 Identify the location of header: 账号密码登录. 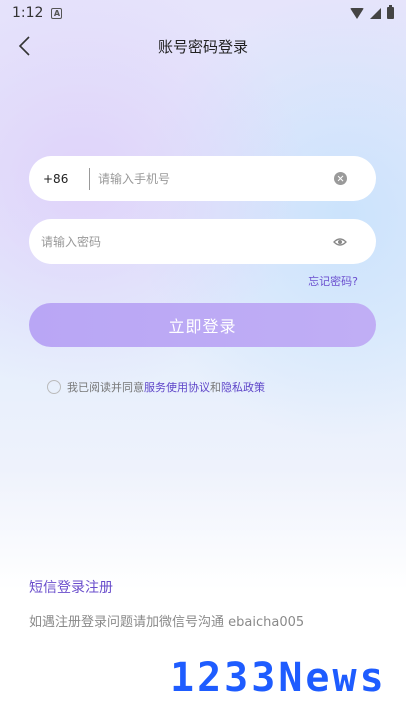
(203, 46).